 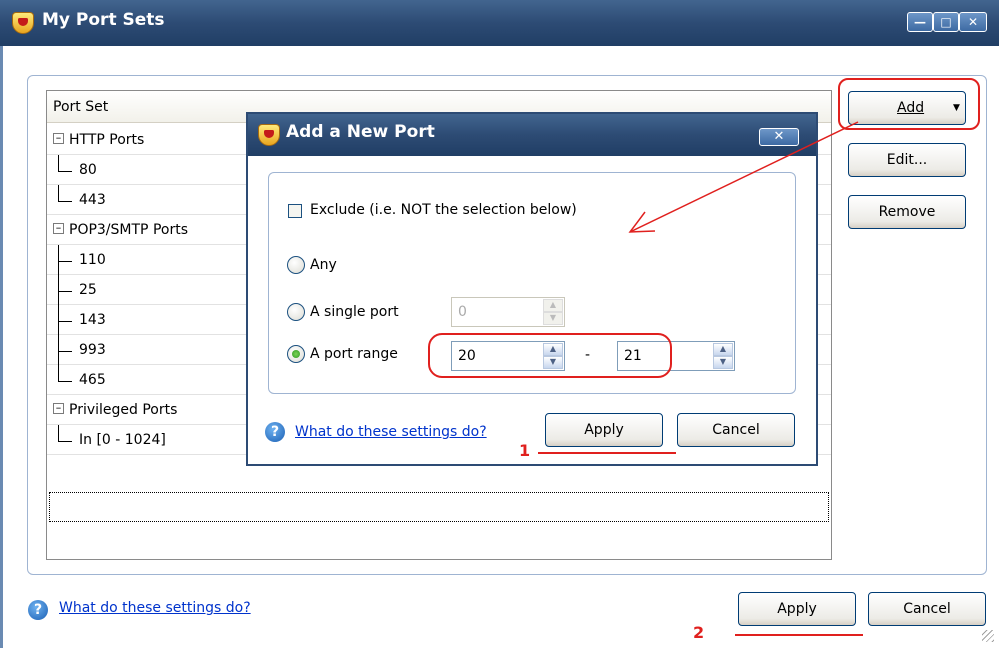 What do you see at coordinates (743, 177) in the screenshot?
I see `annotation-arrow` at bounding box center [743, 177].